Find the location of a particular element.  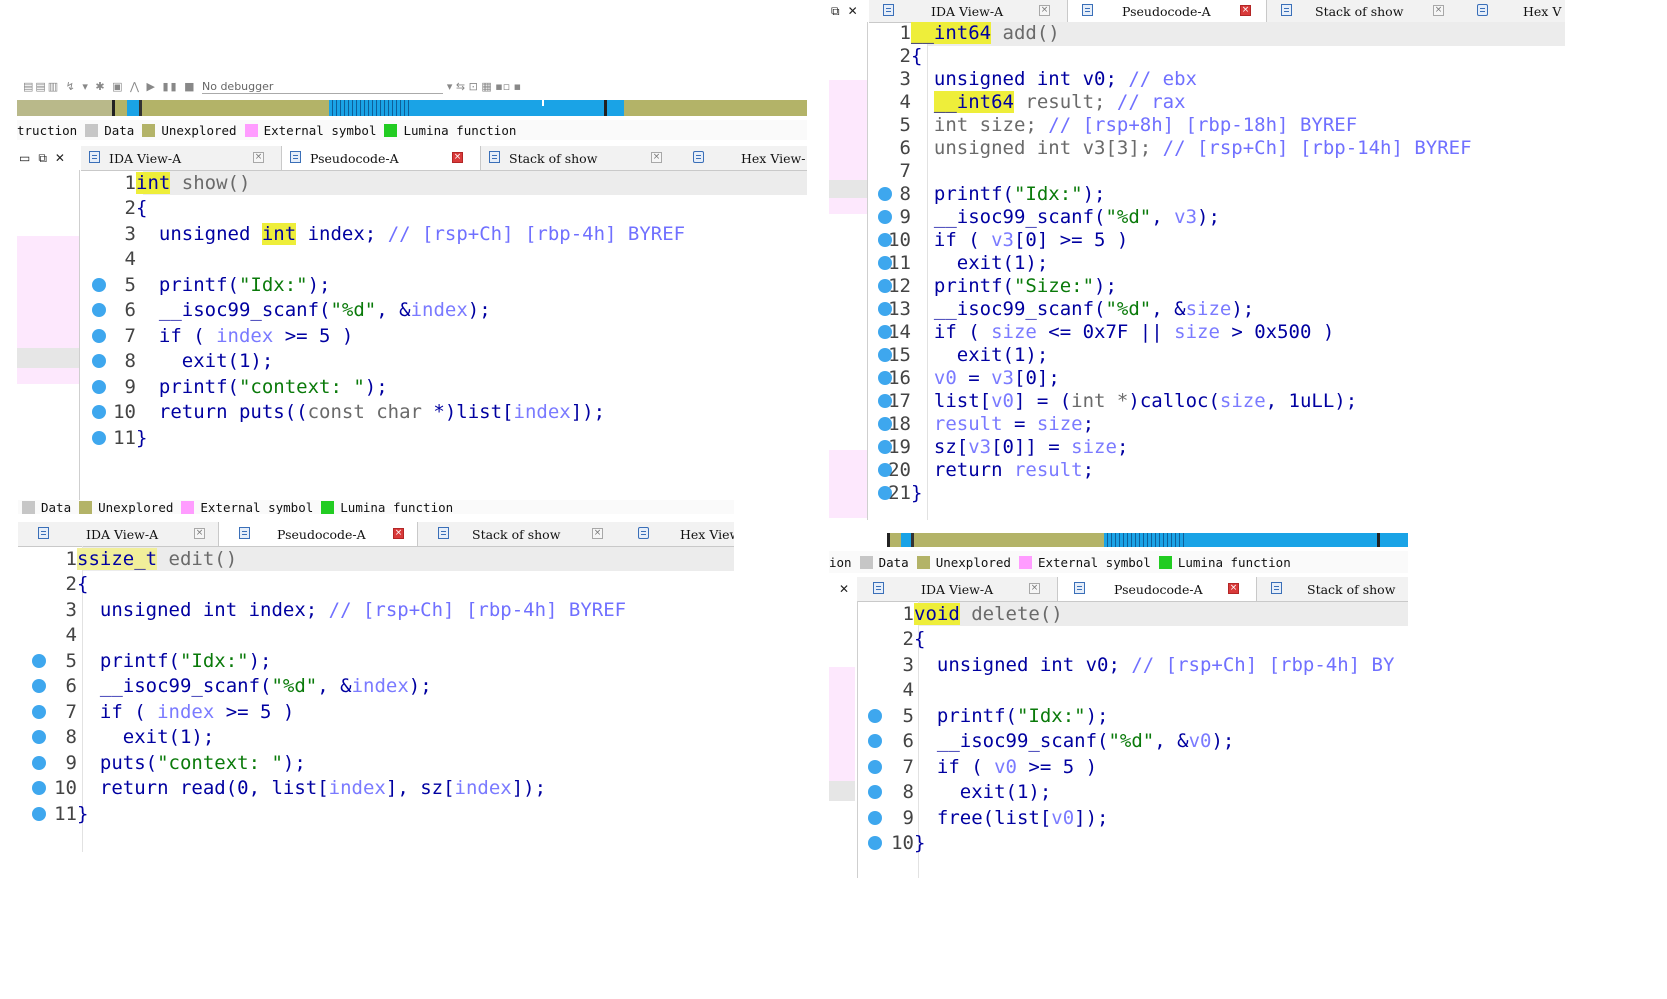

legend-lumina-swatch is located at coordinates (328, 507).